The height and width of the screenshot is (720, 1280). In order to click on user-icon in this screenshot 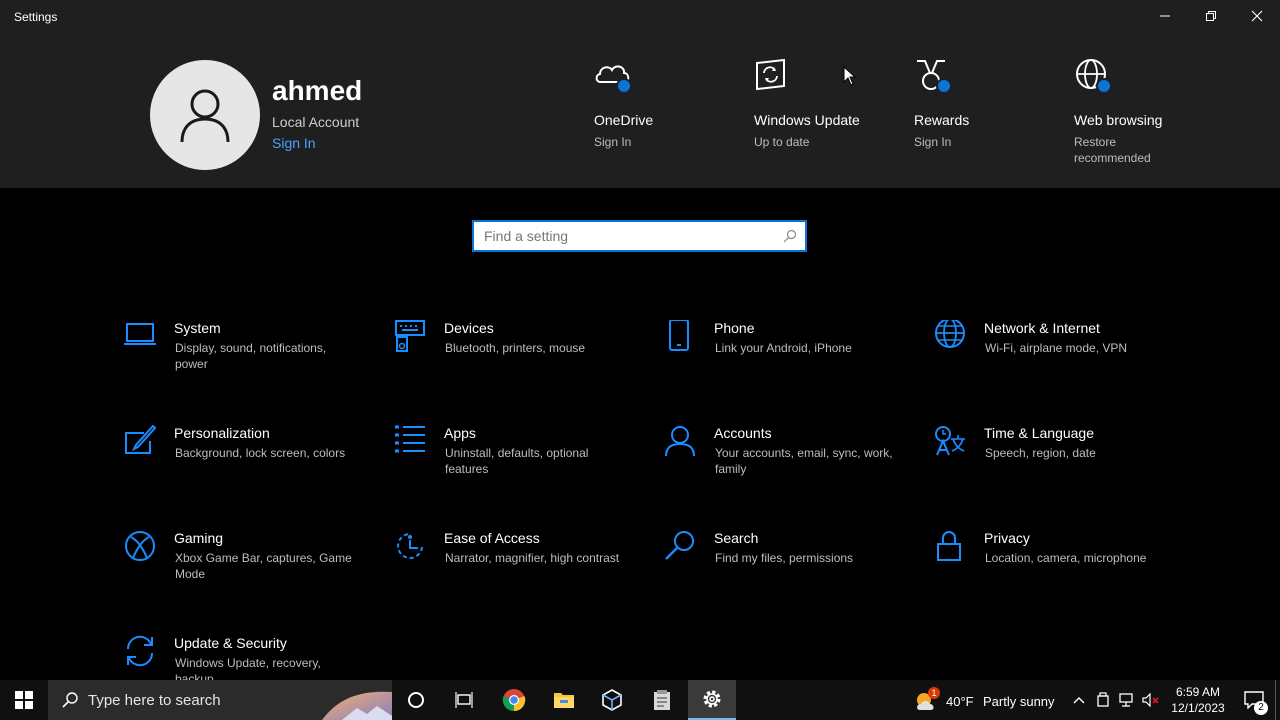, I will do `click(205, 116)`.